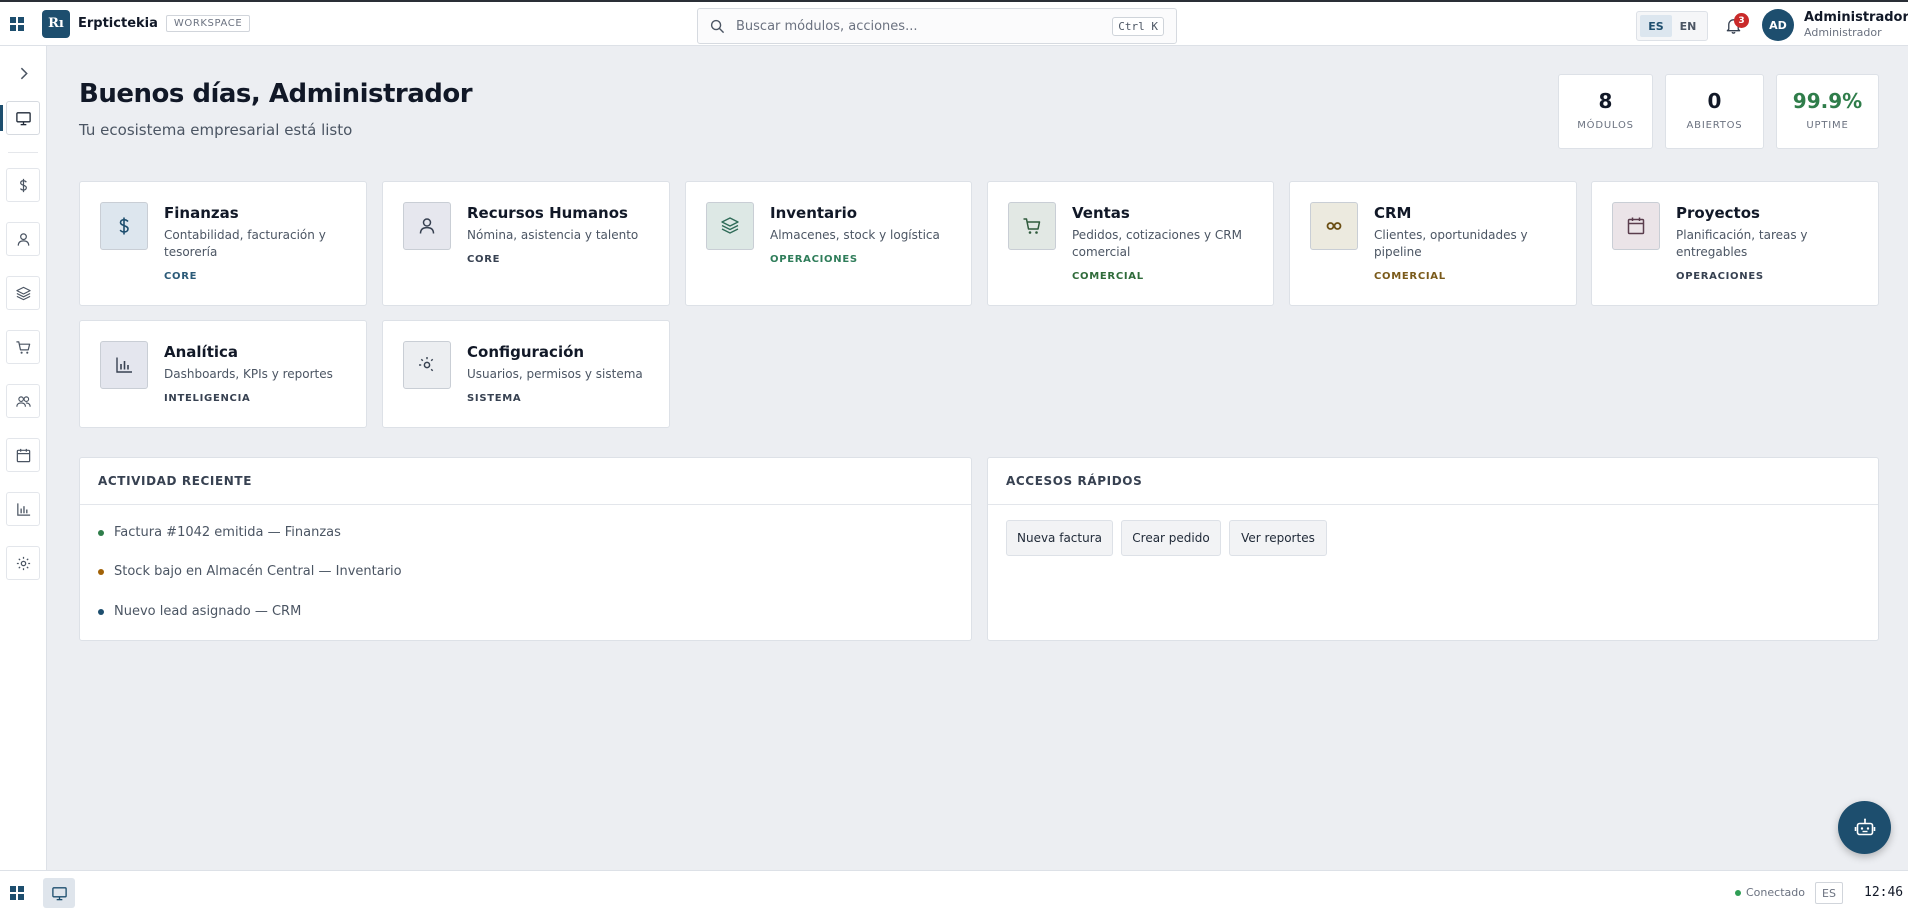 The height and width of the screenshot is (915, 1908). Describe the element at coordinates (23, 73) in the screenshot. I see `sidebar-toggle-button` at that location.